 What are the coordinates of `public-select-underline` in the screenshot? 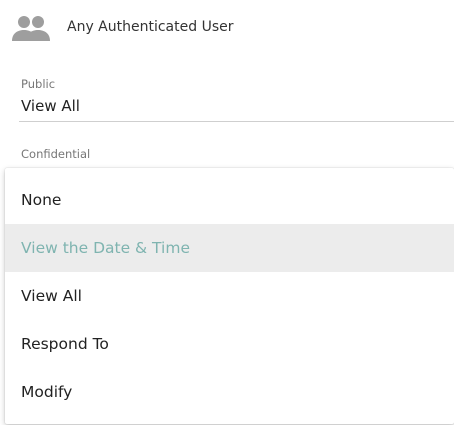 It's located at (236, 121).